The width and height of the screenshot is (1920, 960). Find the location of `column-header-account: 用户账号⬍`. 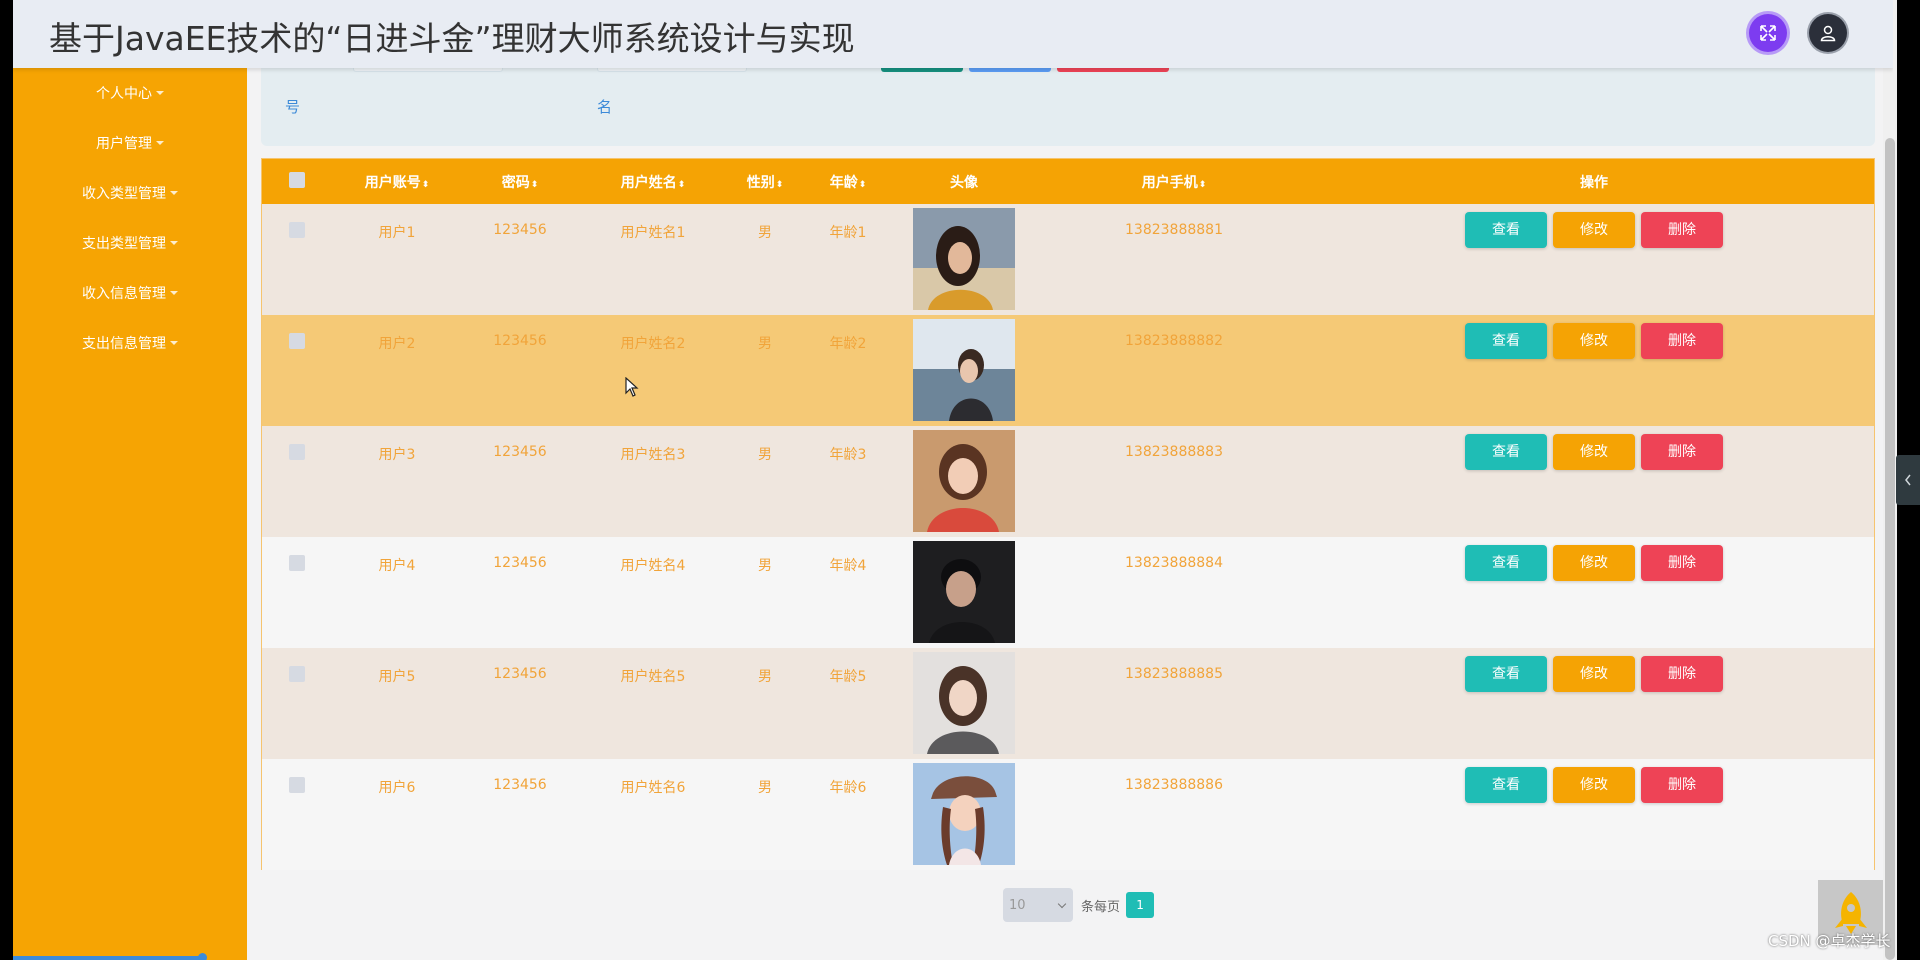

column-header-account: 用户账号⬍ is located at coordinates (397, 181).